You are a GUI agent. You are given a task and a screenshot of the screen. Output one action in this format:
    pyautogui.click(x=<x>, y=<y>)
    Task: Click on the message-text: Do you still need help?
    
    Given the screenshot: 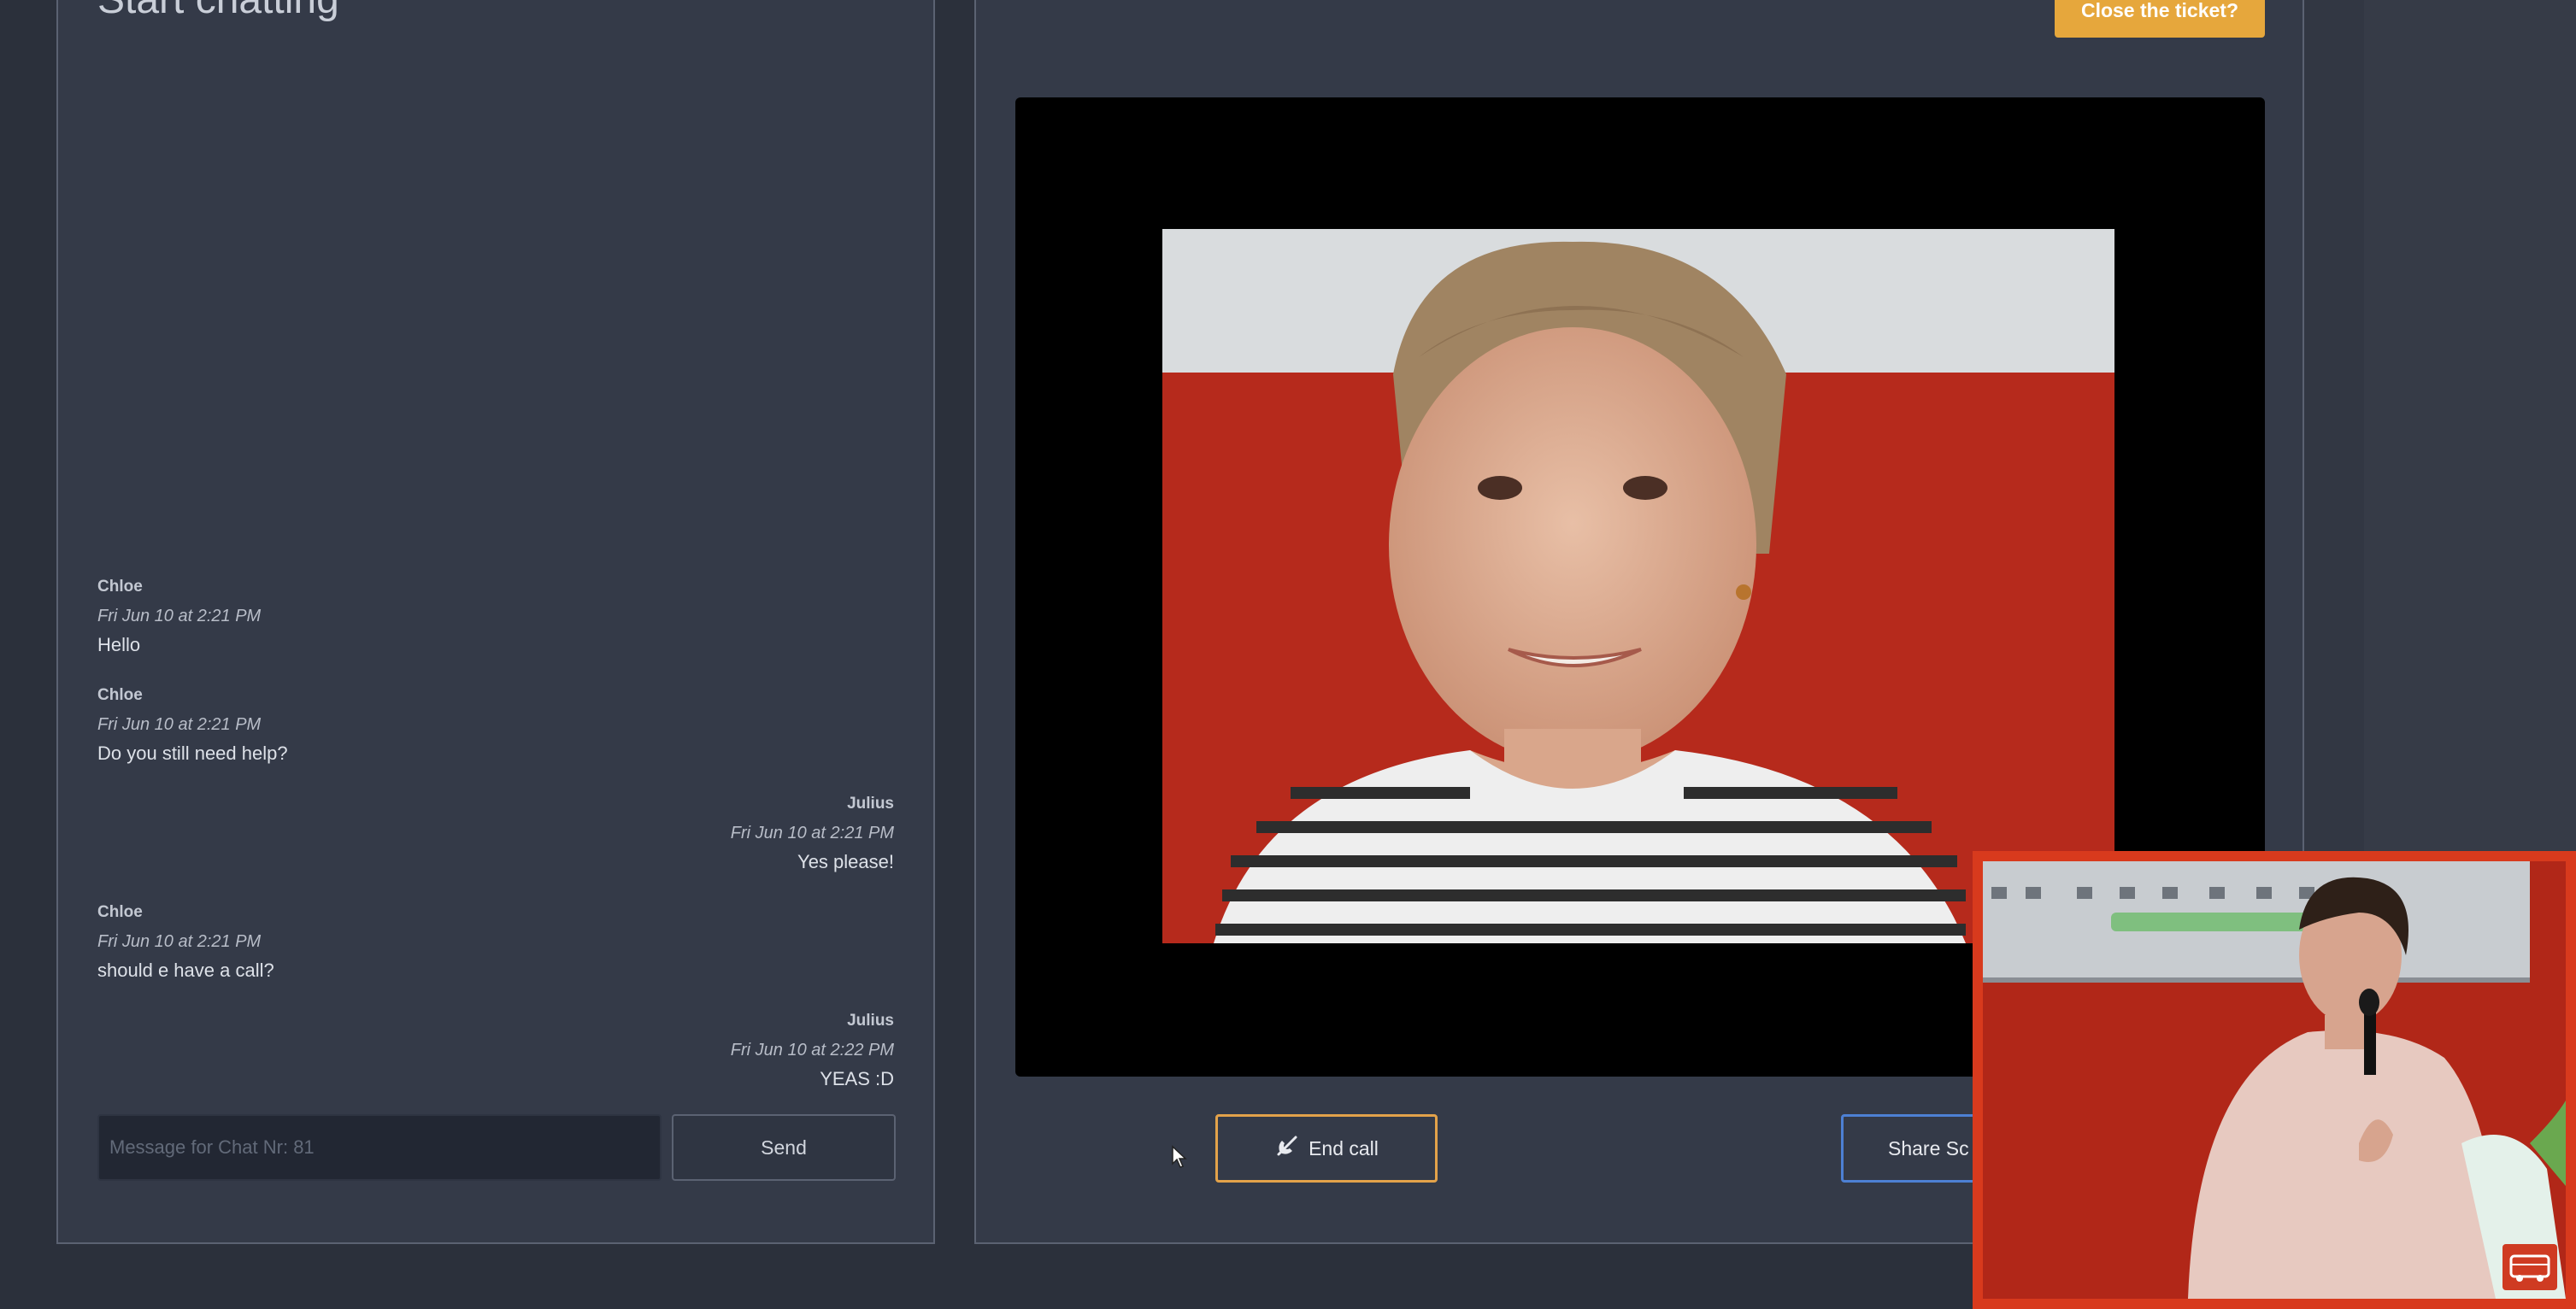 What is the action you would take?
    pyautogui.click(x=192, y=753)
    